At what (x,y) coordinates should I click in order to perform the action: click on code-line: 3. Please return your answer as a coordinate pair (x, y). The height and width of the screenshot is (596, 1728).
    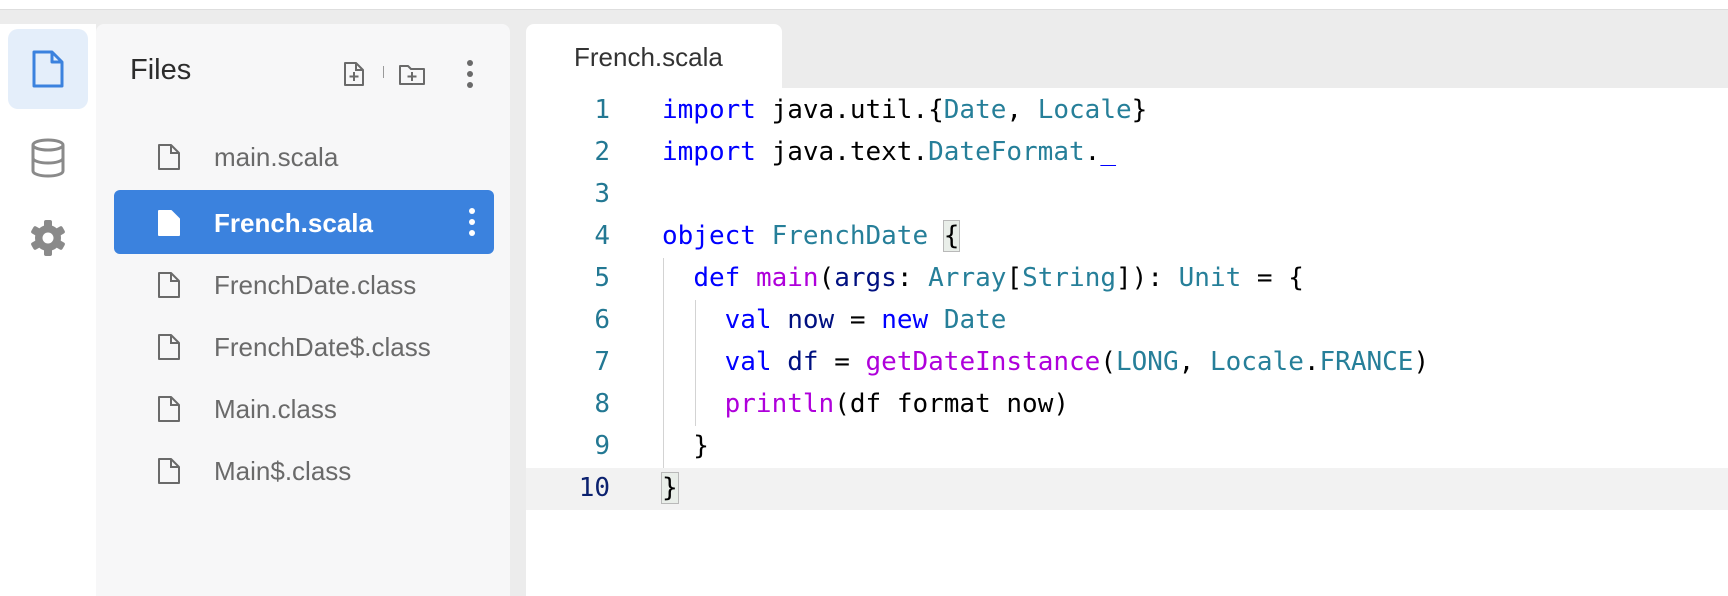
    Looking at the image, I should click on (1127, 195).